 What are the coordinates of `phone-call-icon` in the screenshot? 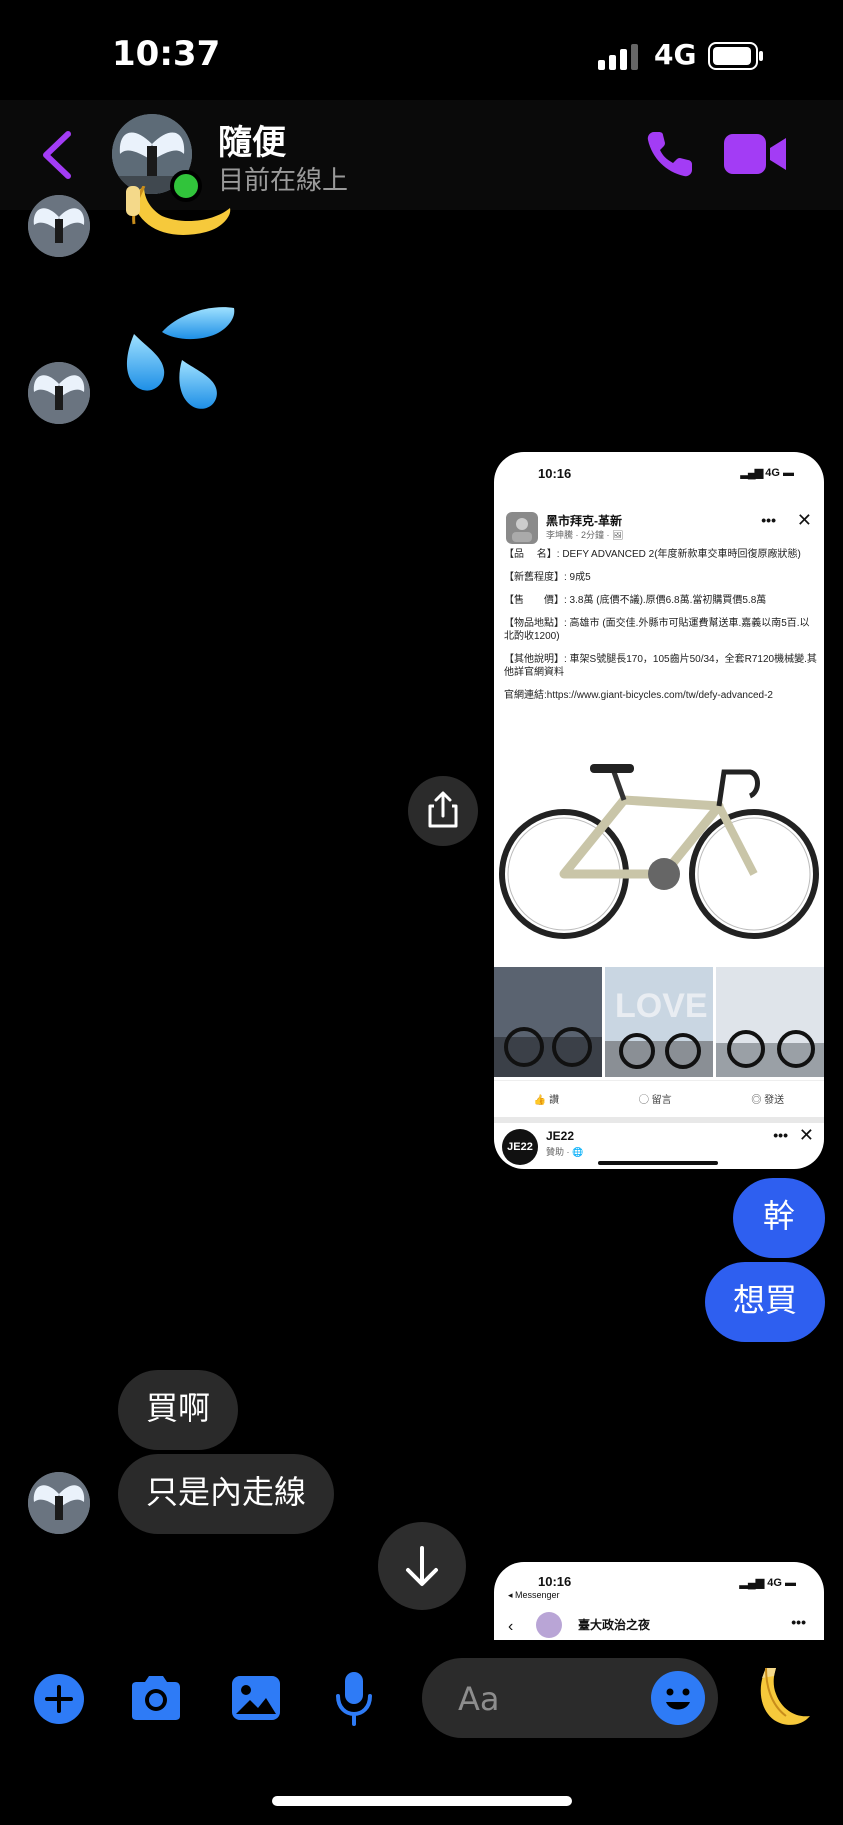 It's located at (670, 154).